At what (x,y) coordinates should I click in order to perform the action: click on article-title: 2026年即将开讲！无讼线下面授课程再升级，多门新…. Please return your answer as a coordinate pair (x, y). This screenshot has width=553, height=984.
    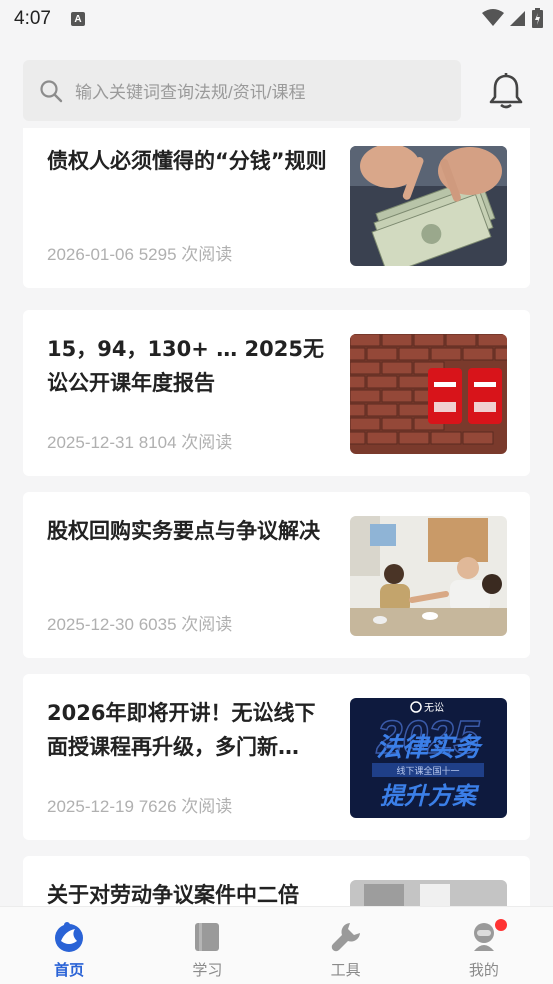
    Looking at the image, I should click on (181, 730).